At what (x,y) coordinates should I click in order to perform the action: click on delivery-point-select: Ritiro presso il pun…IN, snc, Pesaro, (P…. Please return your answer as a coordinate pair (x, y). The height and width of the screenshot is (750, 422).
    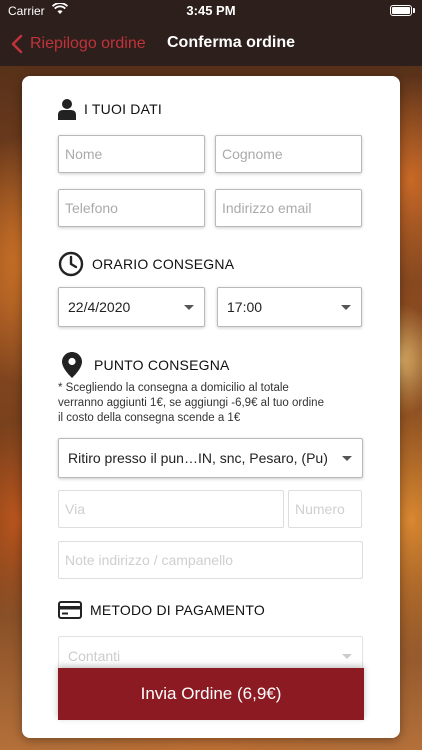
    Looking at the image, I should click on (210, 458).